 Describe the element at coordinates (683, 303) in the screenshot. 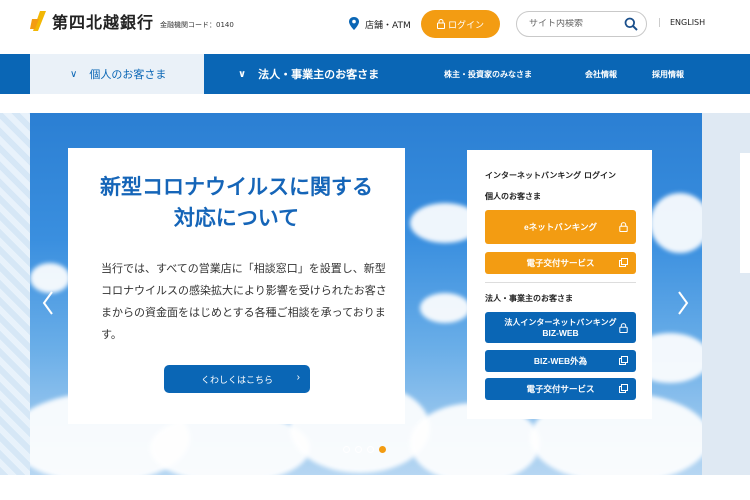

I see `next-slide-icon` at that location.